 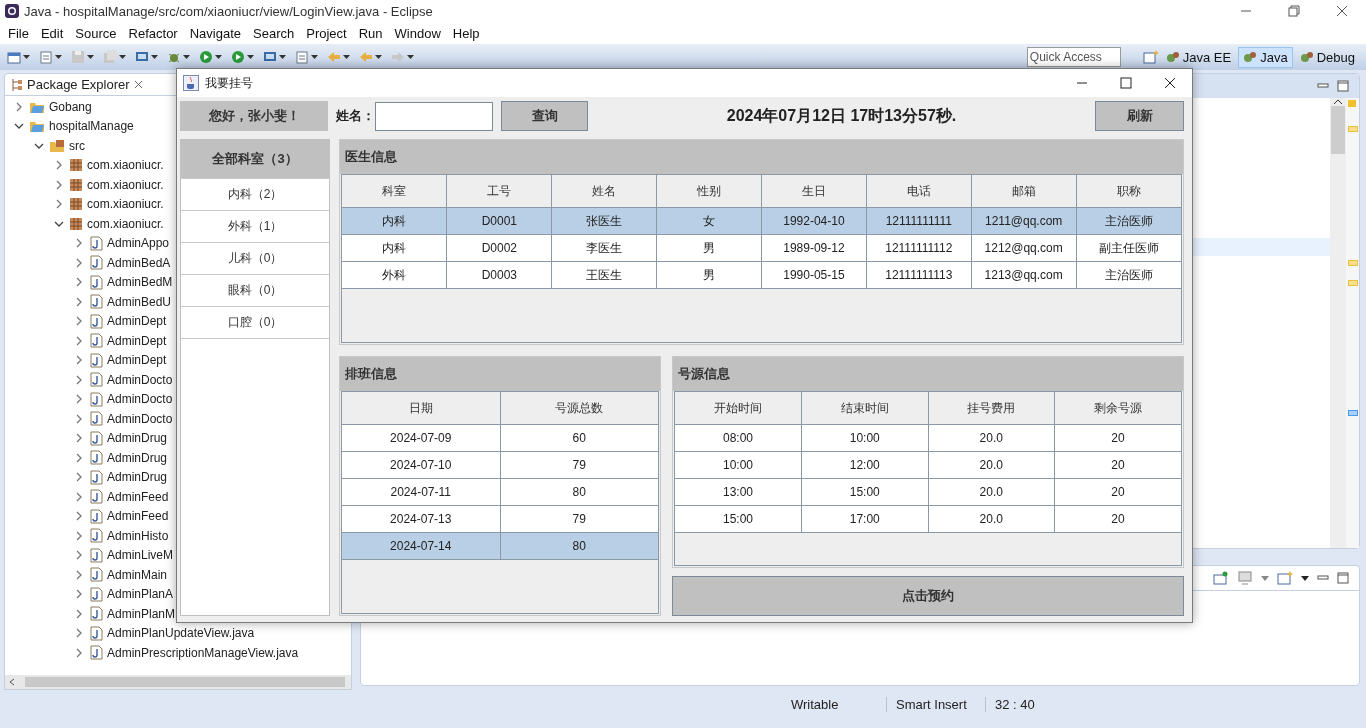 I want to click on menu-item: Window, so click(x=417, y=33).